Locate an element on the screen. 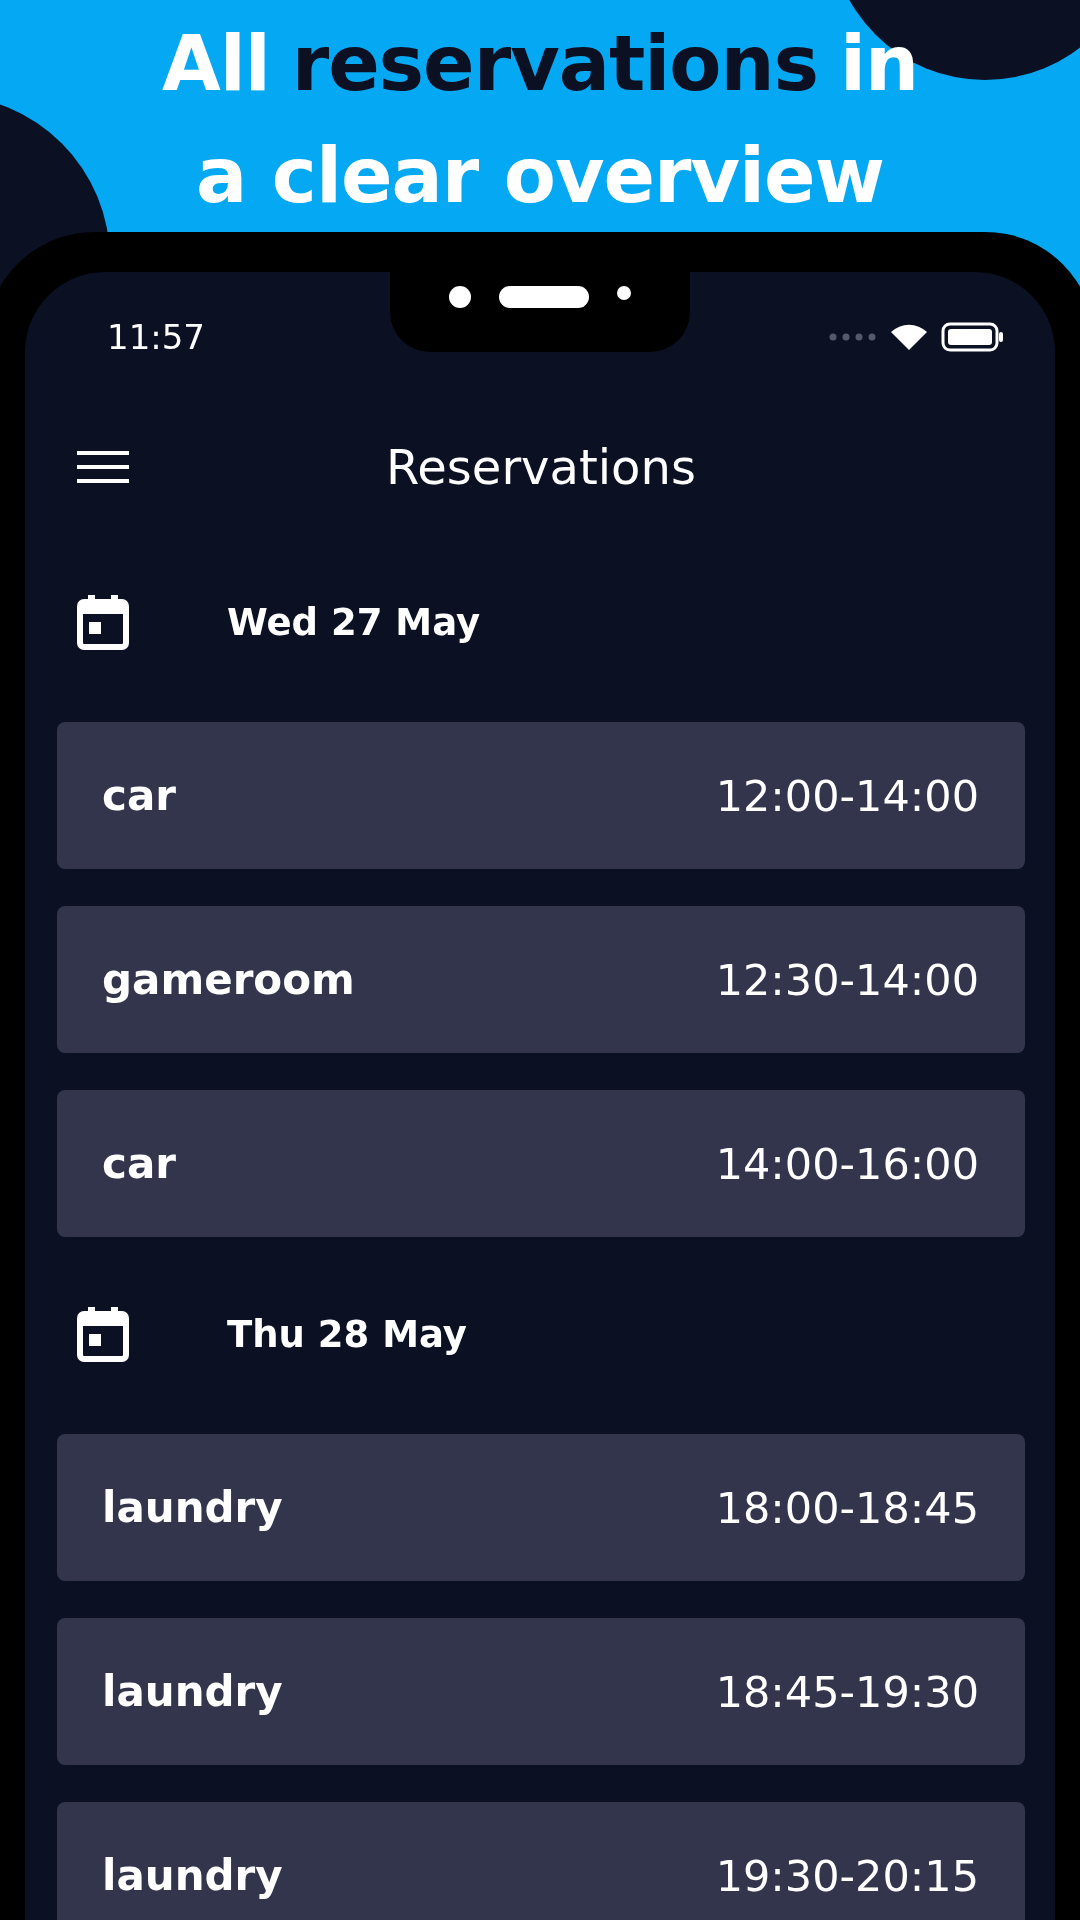 The image size is (1080, 1920). headline-word: a clear overview is located at coordinates (540, 176).